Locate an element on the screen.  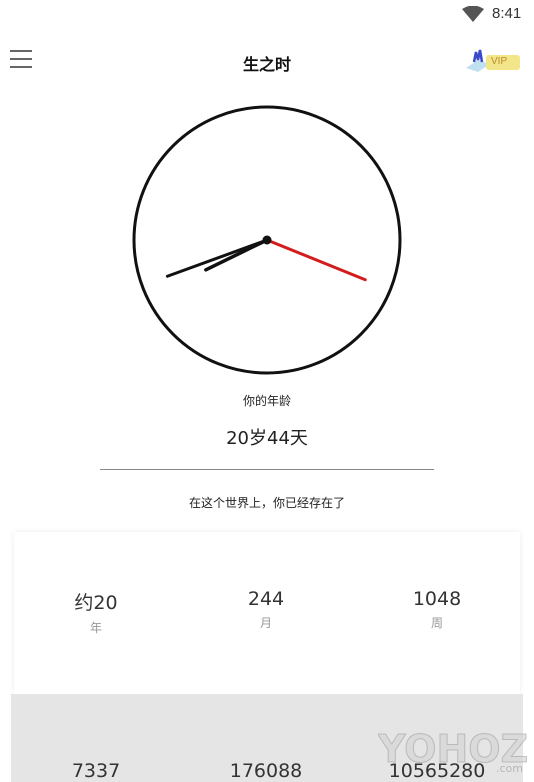
divider is located at coordinates (267, 469).